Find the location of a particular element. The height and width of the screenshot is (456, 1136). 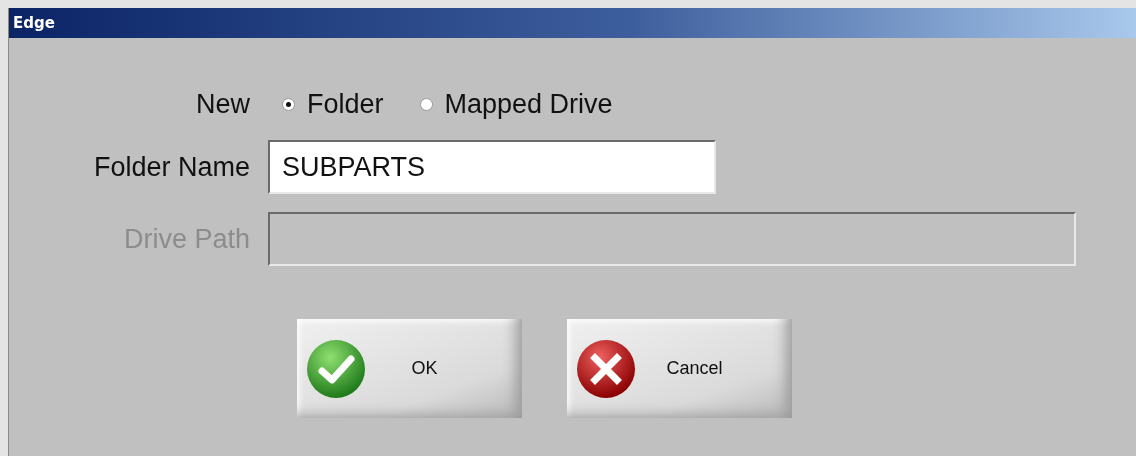

window-title: Edge is located at coordinates (34, 23).